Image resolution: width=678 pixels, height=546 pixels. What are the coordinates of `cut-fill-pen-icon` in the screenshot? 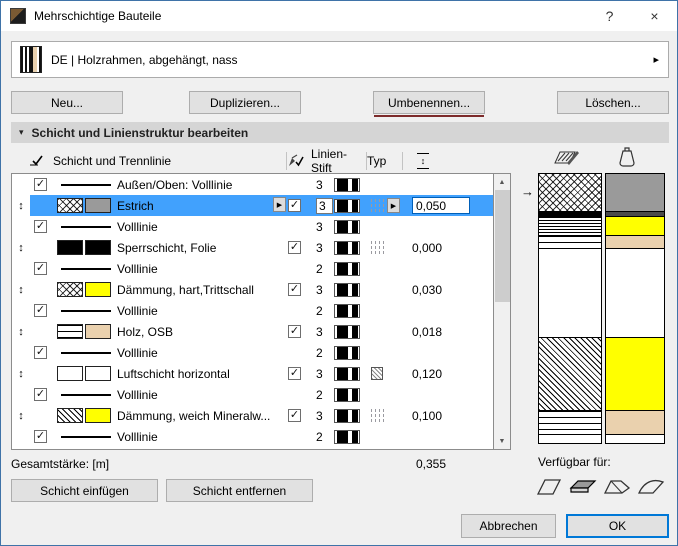 It's located at (566, 158).